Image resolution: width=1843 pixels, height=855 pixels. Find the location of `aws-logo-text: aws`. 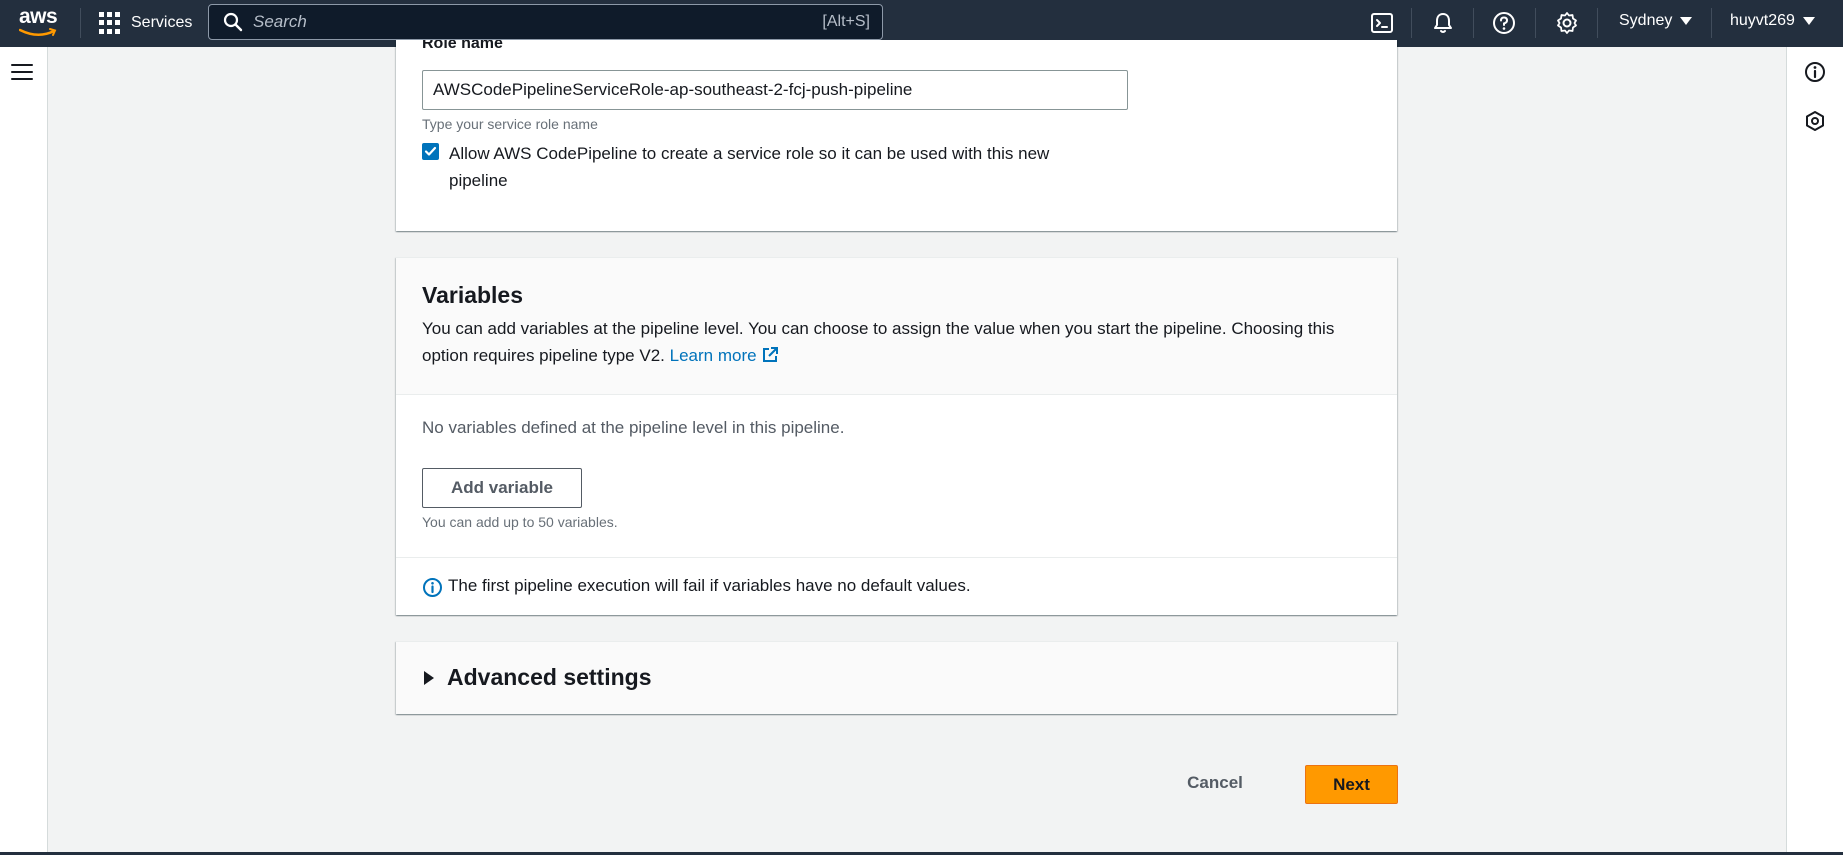

aws-logo-text: aws is located at coordinates (38, 16).